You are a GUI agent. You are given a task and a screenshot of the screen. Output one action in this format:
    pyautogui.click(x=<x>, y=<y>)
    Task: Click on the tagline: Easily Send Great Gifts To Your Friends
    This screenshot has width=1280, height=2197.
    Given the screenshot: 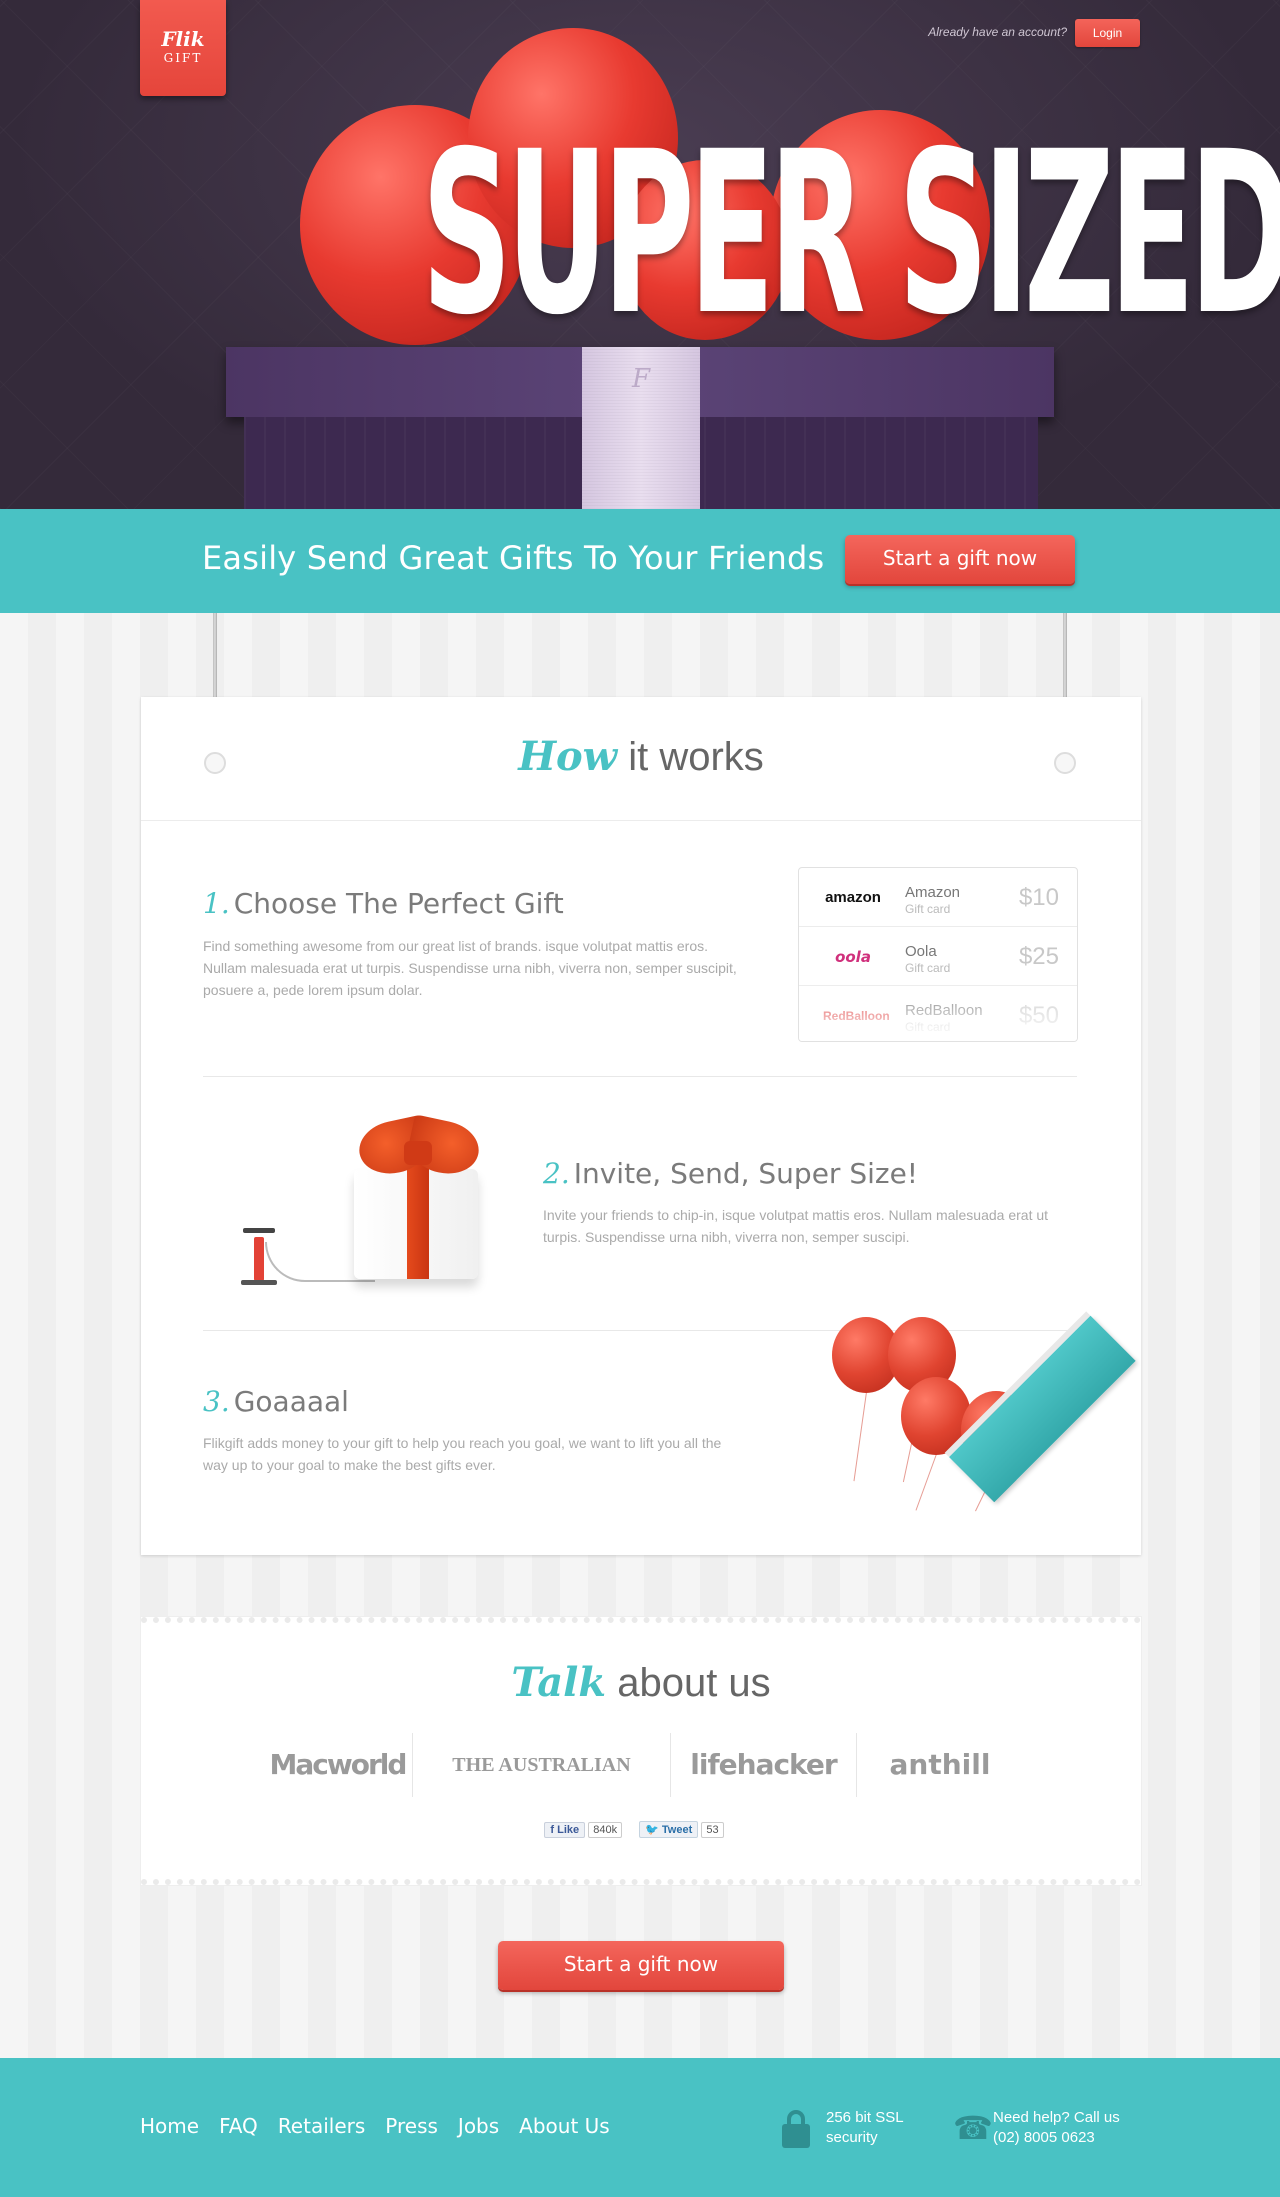 What is the action you would take?
    pyautogui.click(x=513, y=558)
    